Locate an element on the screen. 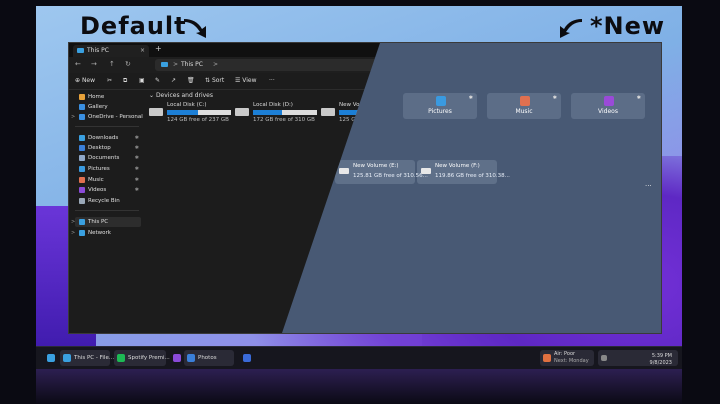  air-quality-icon is located at coordinates (547, 358).